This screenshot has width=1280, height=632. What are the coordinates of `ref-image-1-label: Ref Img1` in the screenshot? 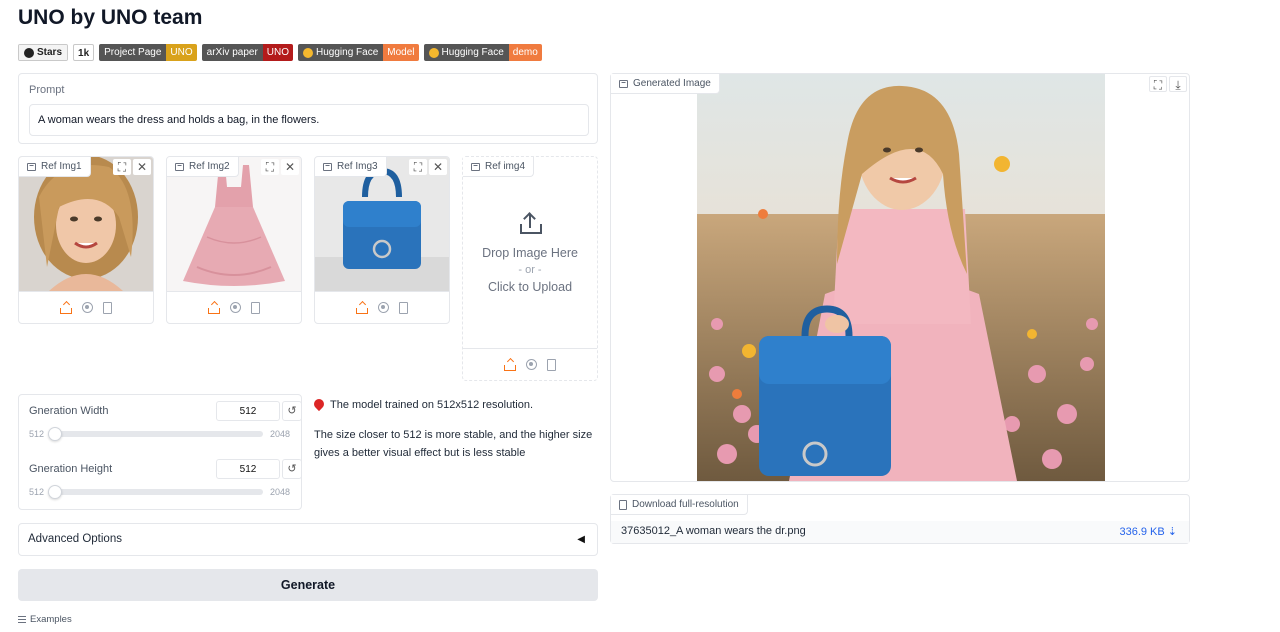 It's located at (55, 167).